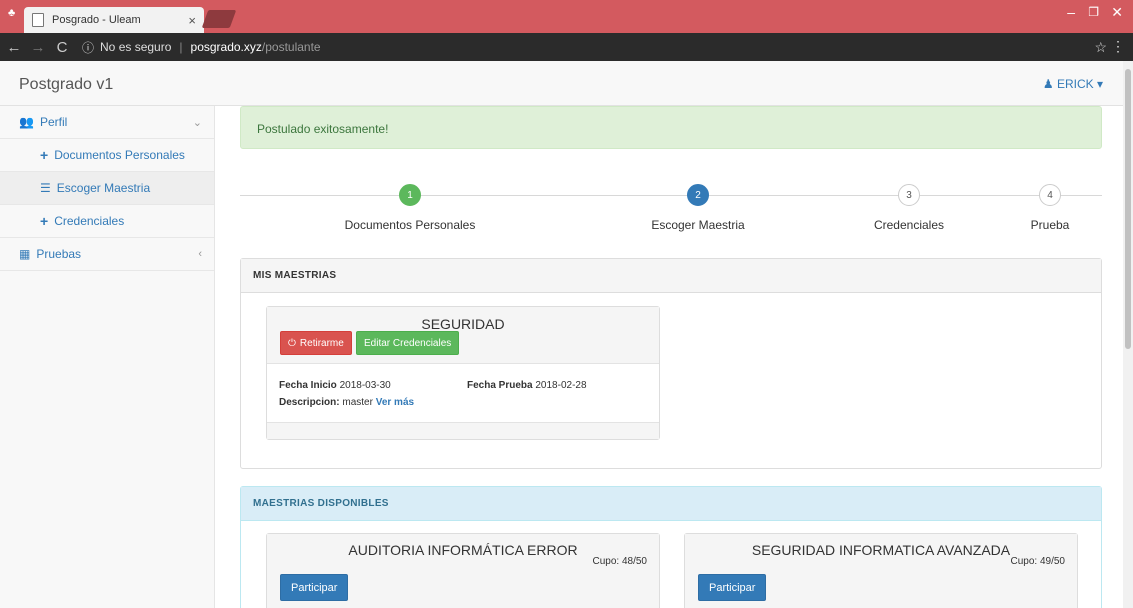  I want to click on cupo-label: Cupo: 48/50, so click(620, 561).